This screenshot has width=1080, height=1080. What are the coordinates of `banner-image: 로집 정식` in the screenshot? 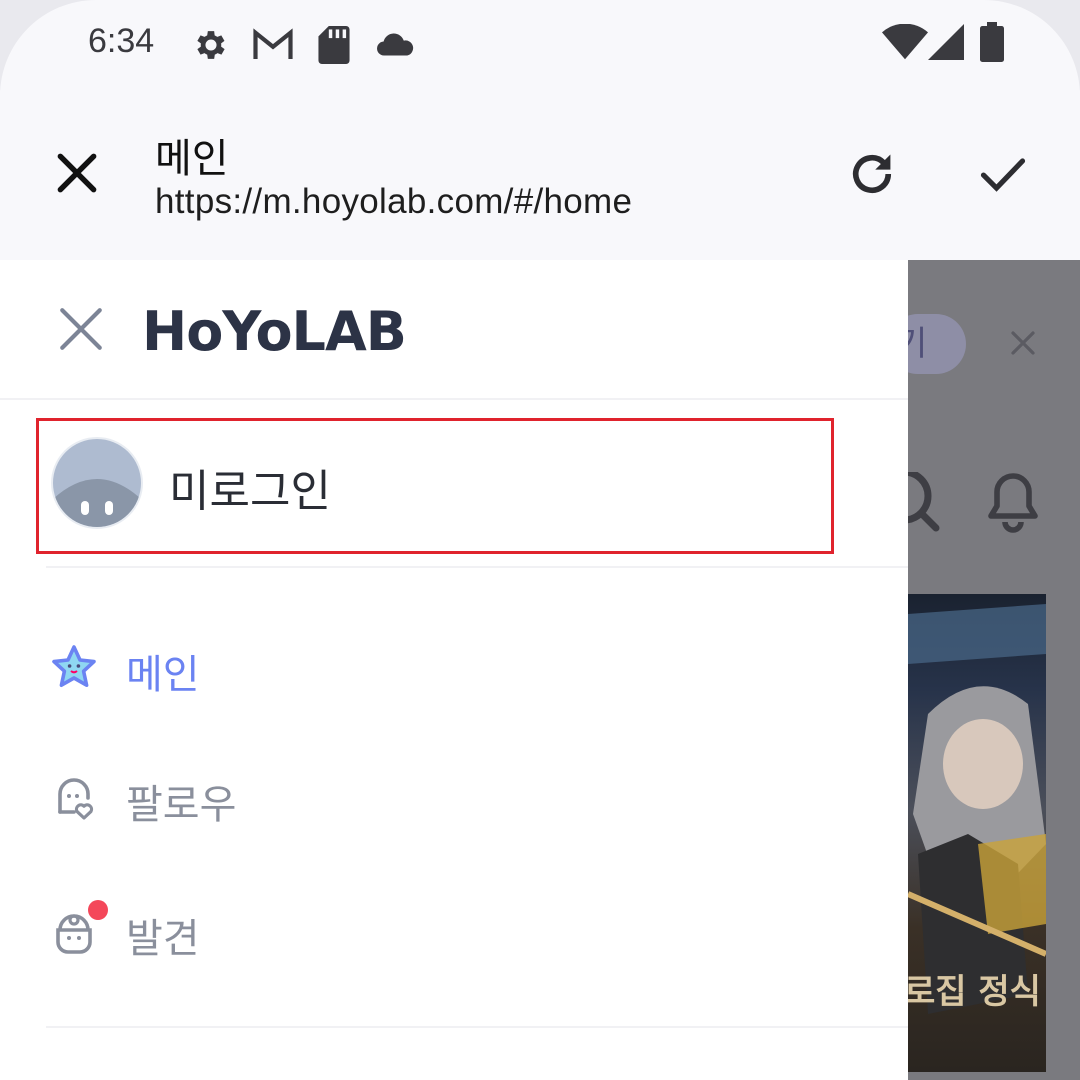 It's located at (977, 833).